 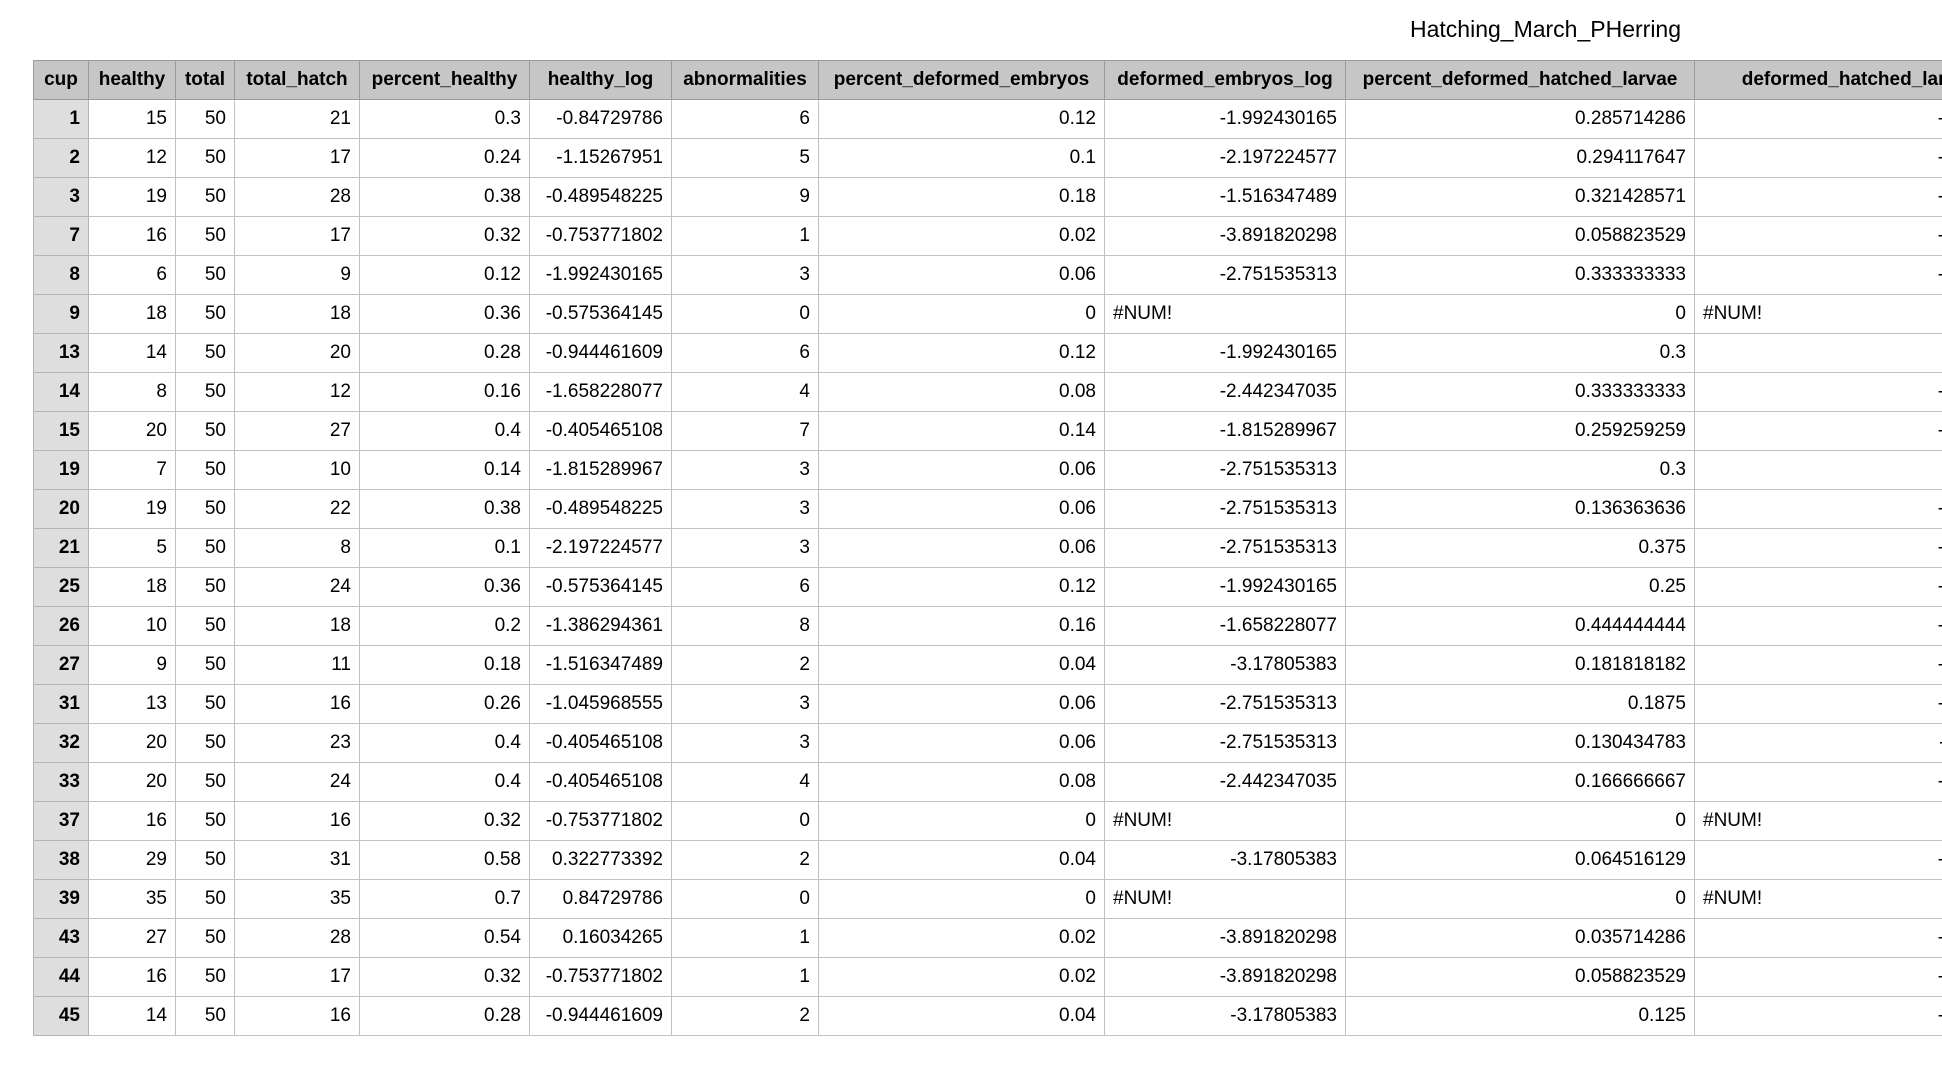 I want to click on cell-percent-deformed-hatched-larvae: 0.166666667, so click(x=1520, y=782).